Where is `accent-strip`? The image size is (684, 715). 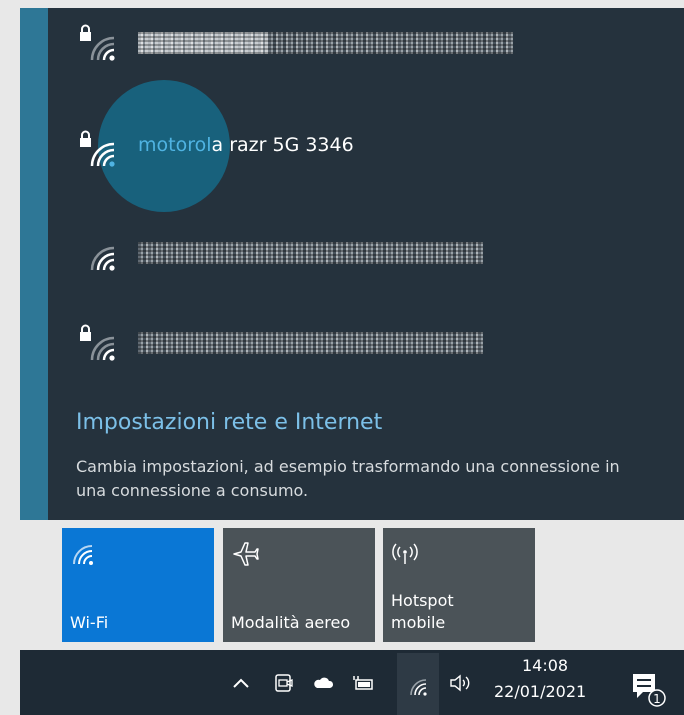
accent-strip is located at coordinates (34, 264).